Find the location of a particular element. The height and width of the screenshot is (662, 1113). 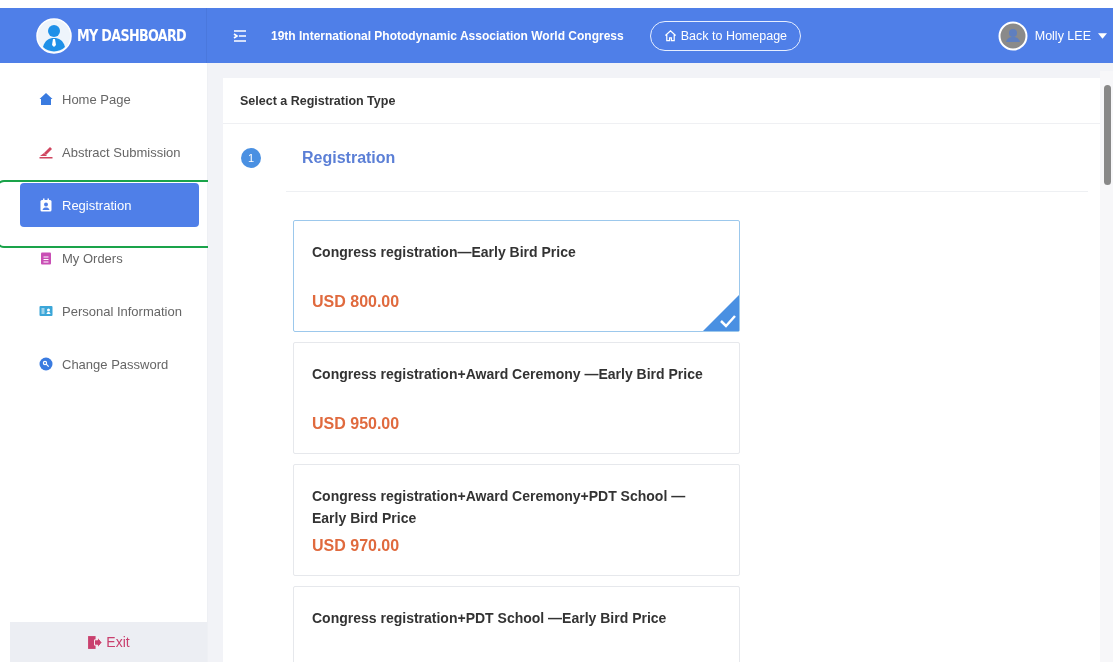

registration-option-card: Congress registration+PDT School —Early Bird Price is located at coordinates (516, 624).